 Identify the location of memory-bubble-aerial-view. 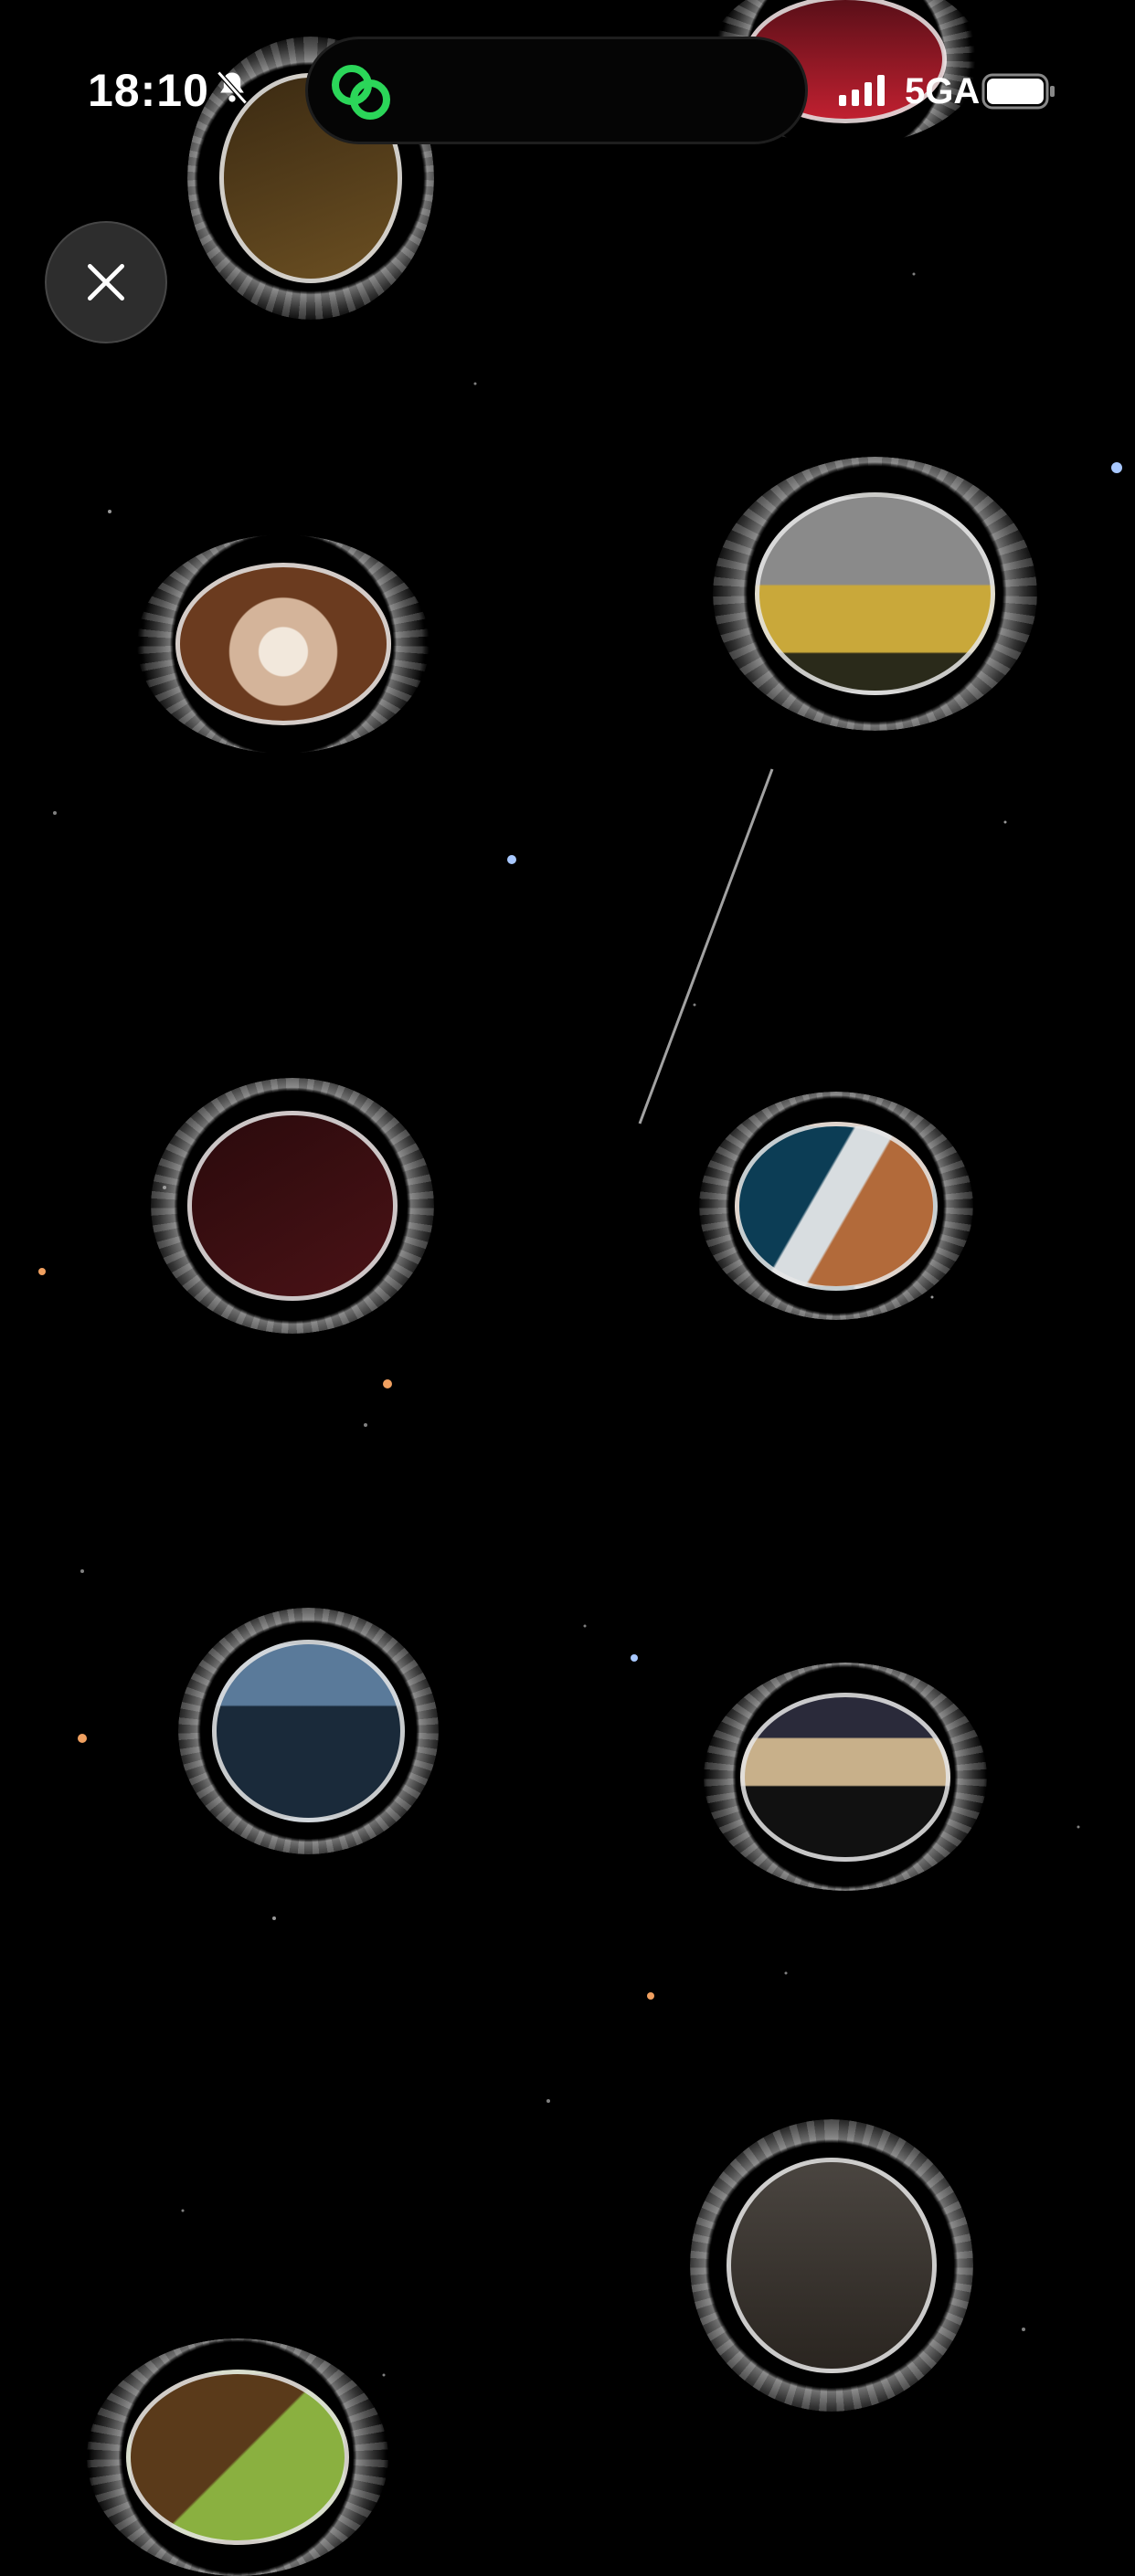
(308, 1731).